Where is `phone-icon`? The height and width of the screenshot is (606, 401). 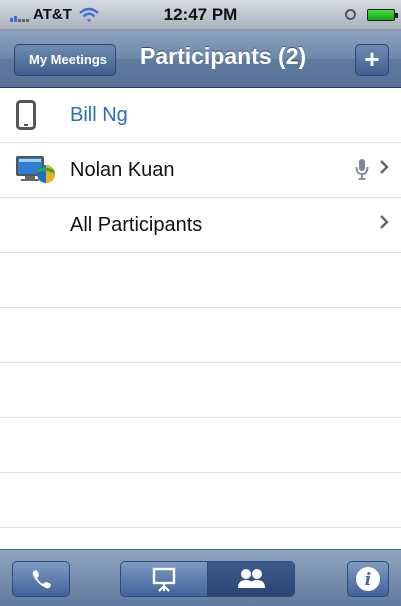 phone-icon is located at coordinates (41, 579).